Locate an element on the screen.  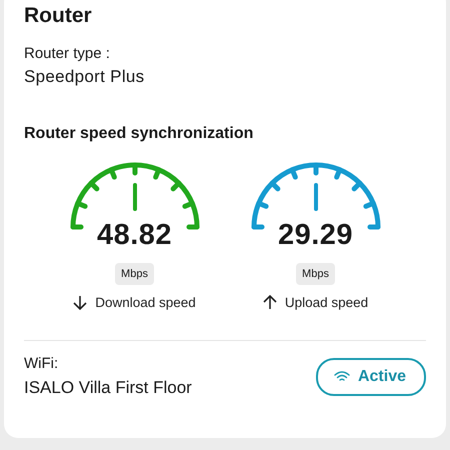
wifi-label: WiFi: is located at coordinates (42, 363).